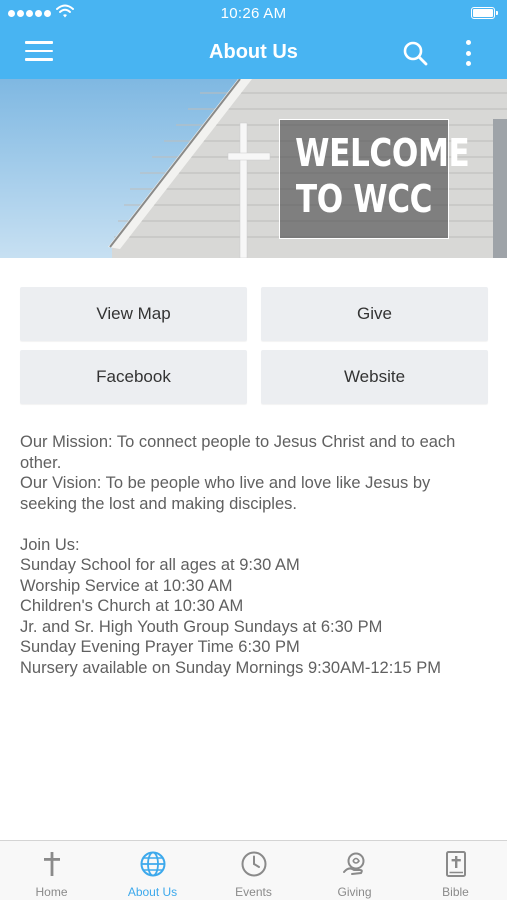 This screenshot has width=507, height=900. Describe the element at coordinates (354, 863) in the screenshot. I see `giving-hand-icon` at that location.